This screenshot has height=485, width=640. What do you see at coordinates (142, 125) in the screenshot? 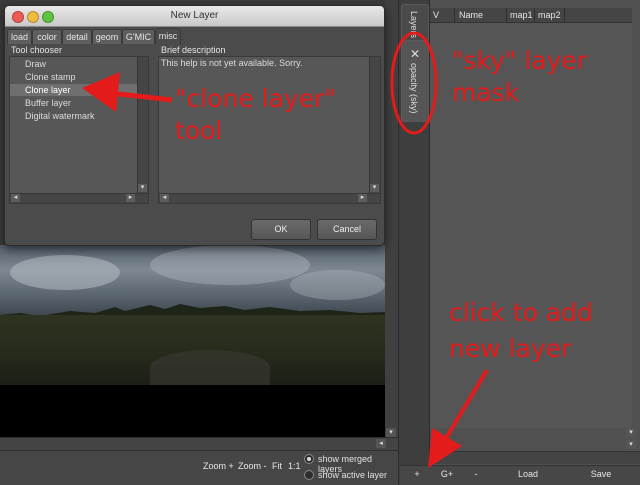
I see `tool-list-vertical-scrollbar: ▾` at bounding box center [142, 125].